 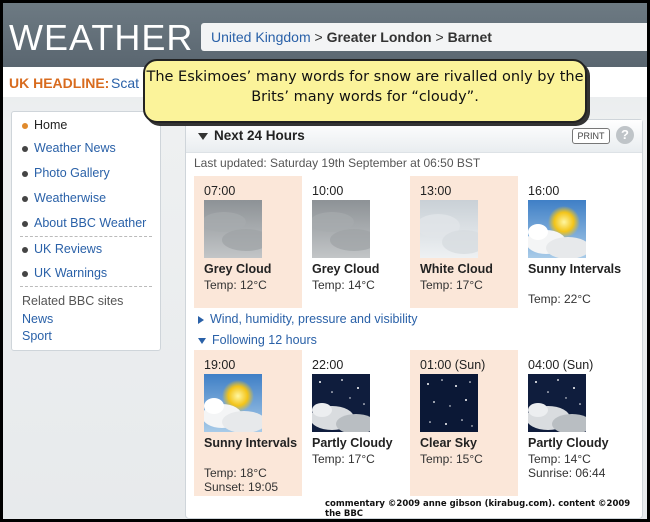 I want to click on forecast-slot: 16:00 Sunny Intervals Temp: 22°C, so click(x=572, y=242).